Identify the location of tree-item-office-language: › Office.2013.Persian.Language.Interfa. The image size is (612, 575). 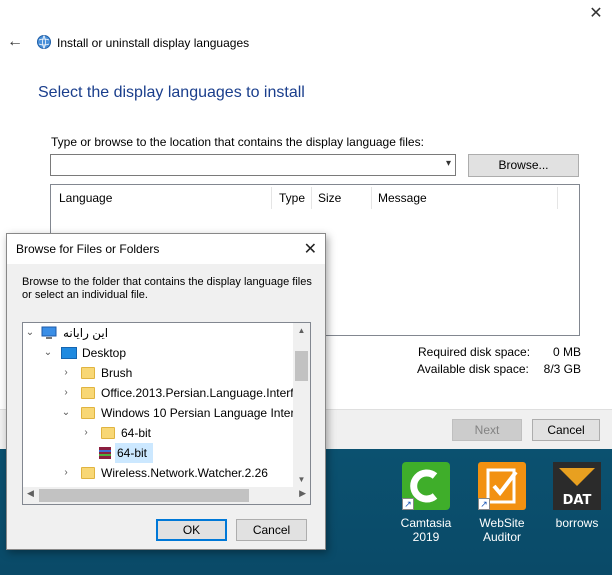
(158, 393).